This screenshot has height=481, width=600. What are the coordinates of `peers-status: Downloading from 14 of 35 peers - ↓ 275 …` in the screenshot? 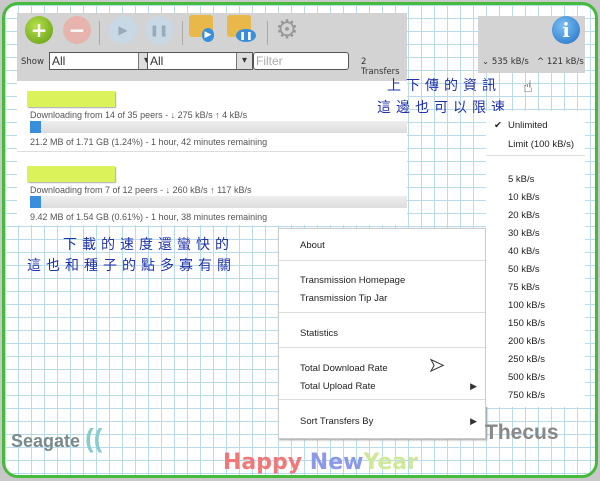 It's located at (139, 115).